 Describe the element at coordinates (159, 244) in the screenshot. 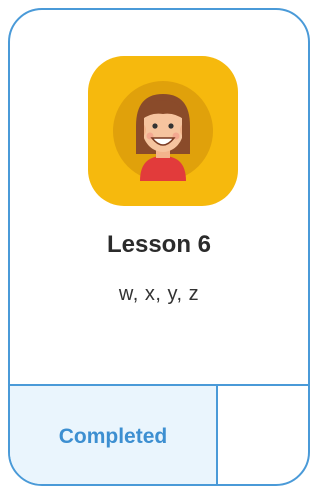

I see `lesson-title: Lesson 6` at that location.